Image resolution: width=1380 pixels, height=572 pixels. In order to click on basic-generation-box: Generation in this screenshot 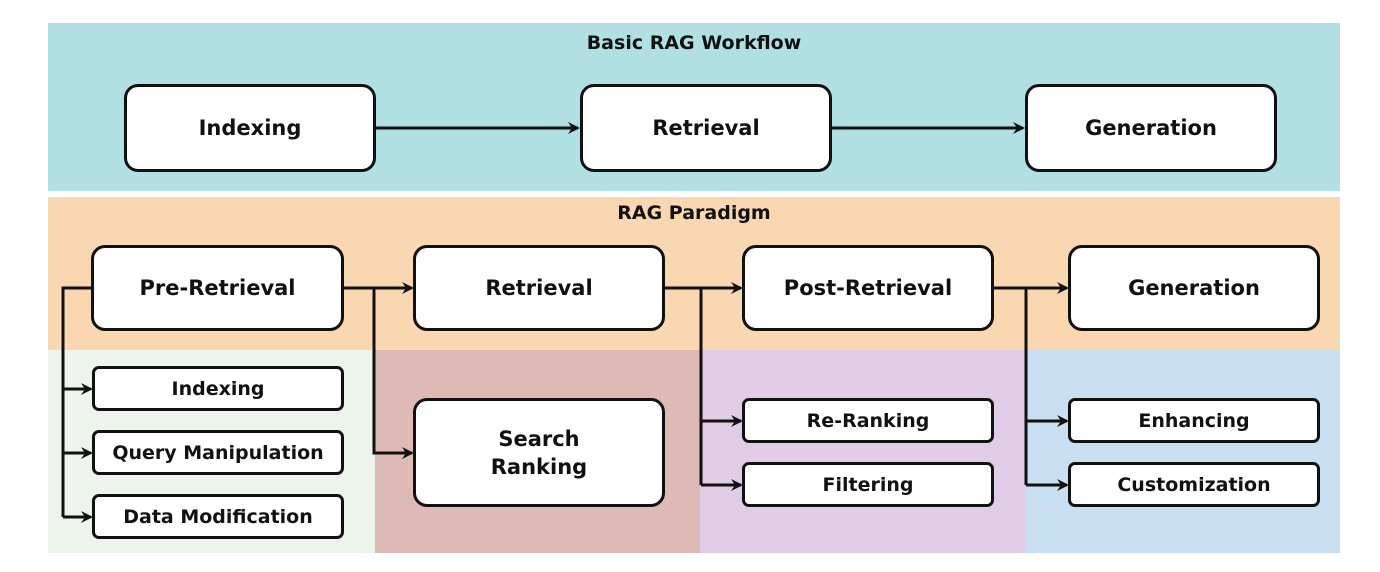, I will do `click(1151, 128)`.